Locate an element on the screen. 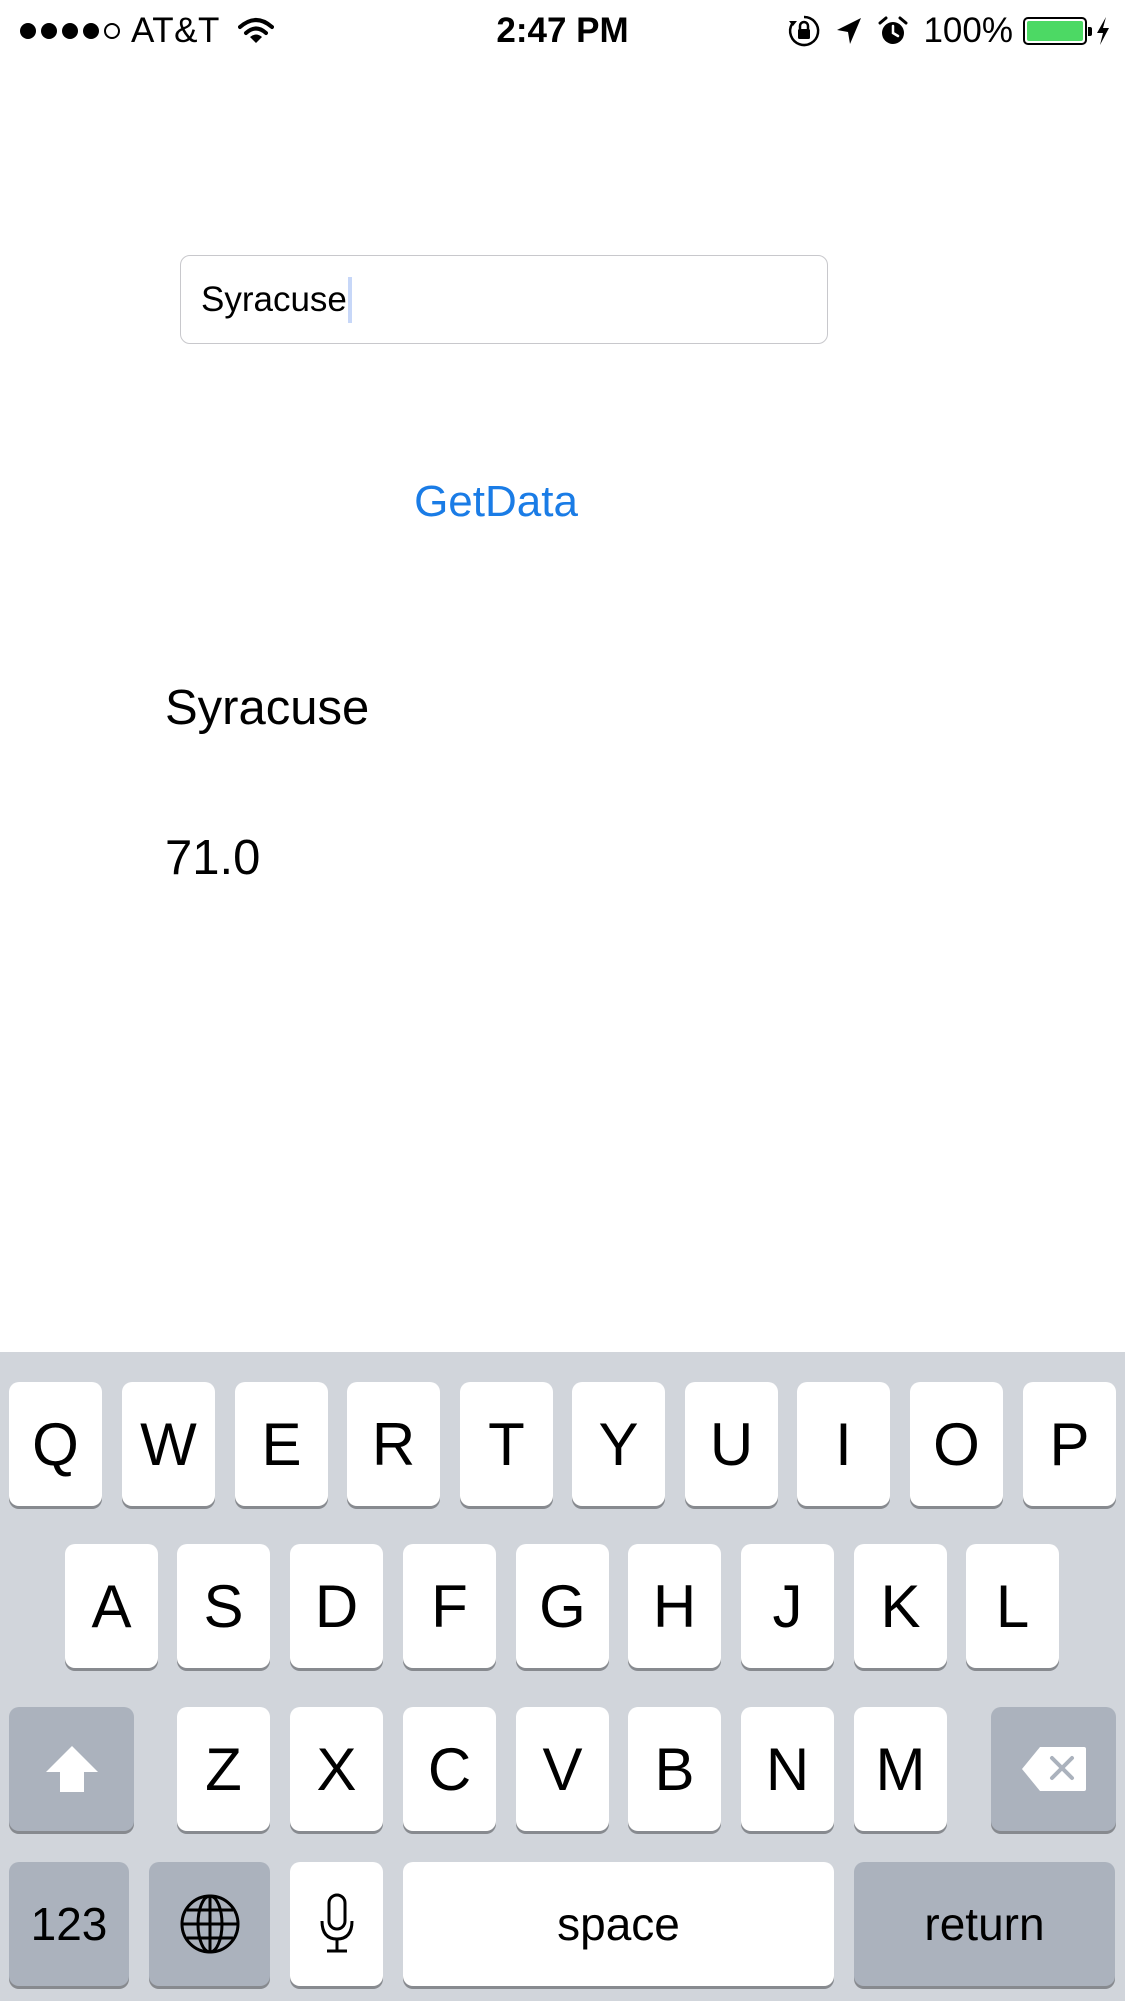 This screenshot has height=2001, width=1125. key-d: D is located at coordinates (336, 1606).